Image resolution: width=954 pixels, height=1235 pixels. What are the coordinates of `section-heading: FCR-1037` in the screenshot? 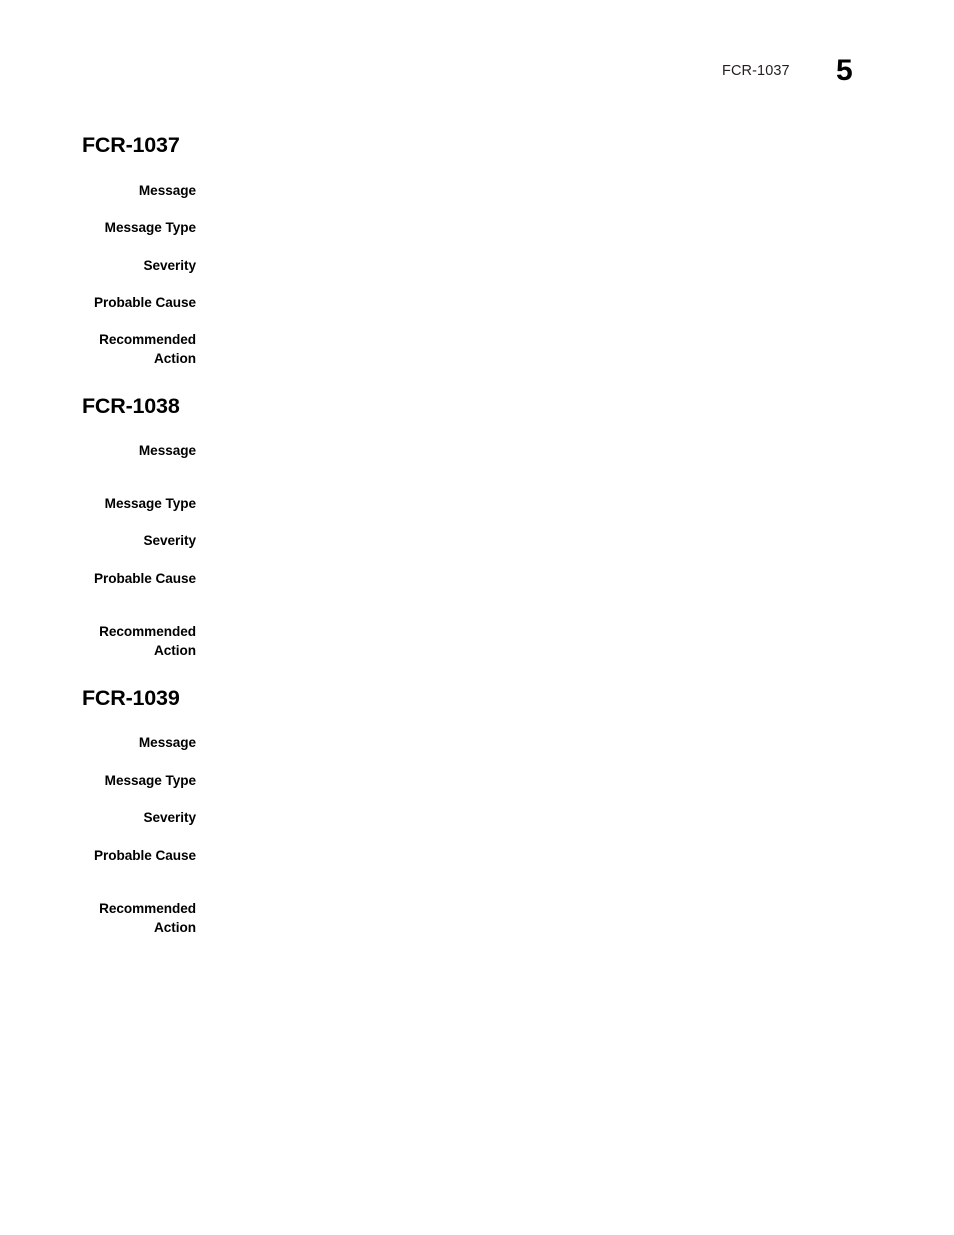 It's located at (131, 145).